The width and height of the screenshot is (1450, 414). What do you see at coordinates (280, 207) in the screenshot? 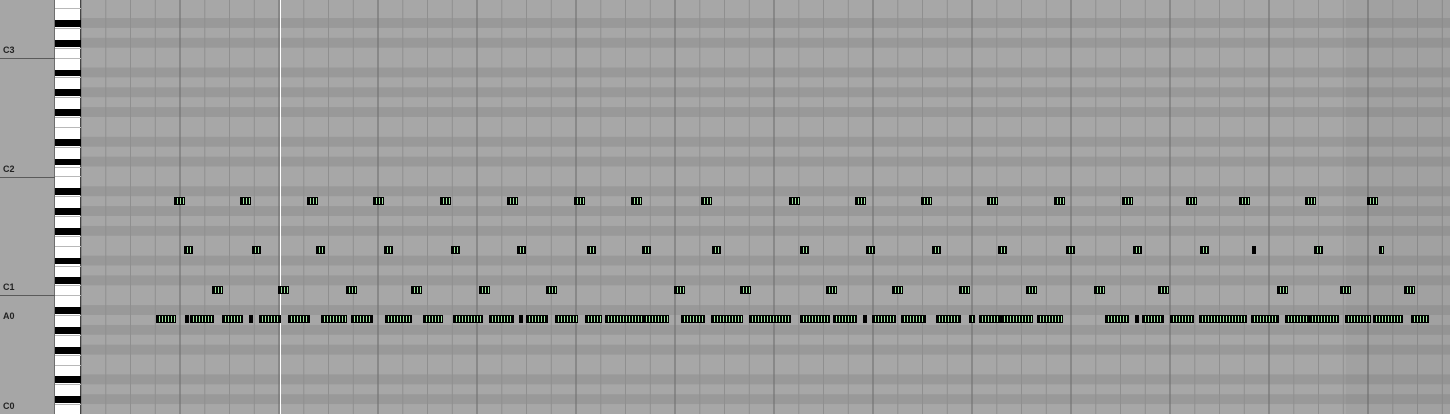
I see `playhead` at bounding box center [280, 207].